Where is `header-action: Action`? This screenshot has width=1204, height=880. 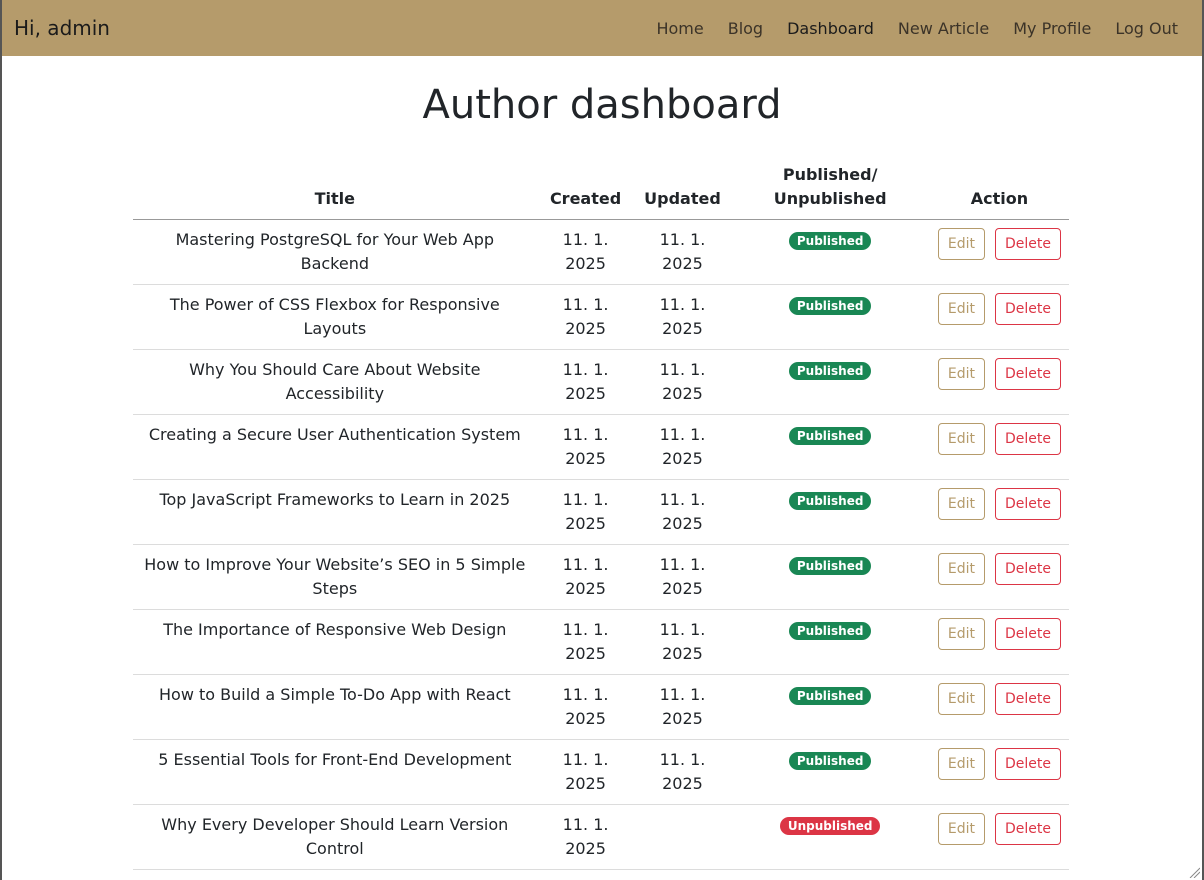
header-action: Action is located at coordinates (999, 189).